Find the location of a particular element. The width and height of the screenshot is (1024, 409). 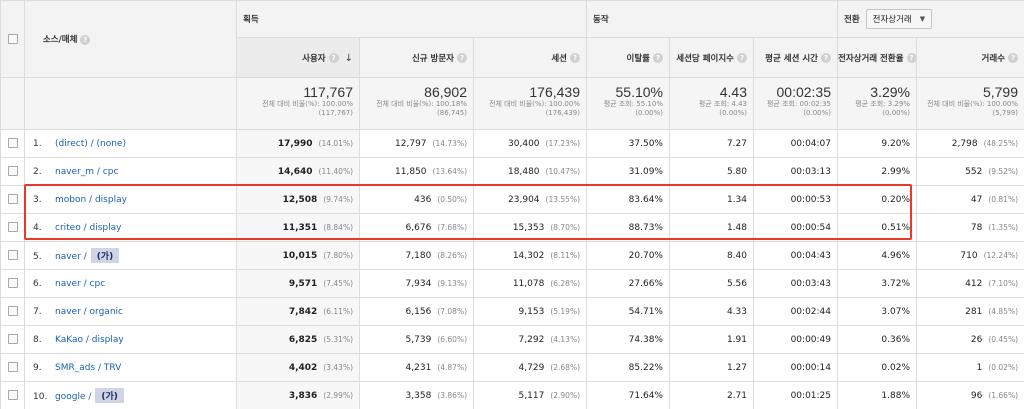

total-users-value: 117,767 is located at coordinates (328, 92).